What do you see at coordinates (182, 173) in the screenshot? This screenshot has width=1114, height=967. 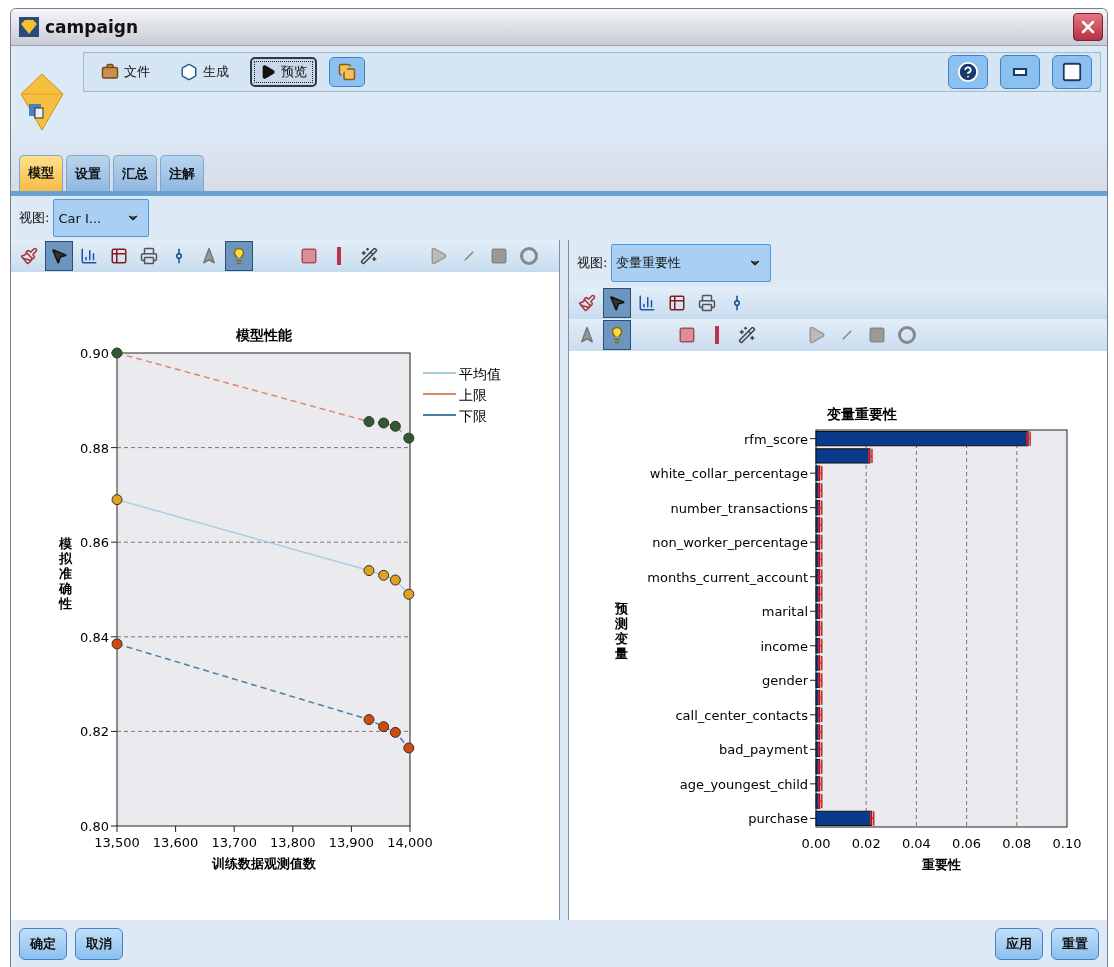 I see `tab: 注解` at bounding box center [182, 173].